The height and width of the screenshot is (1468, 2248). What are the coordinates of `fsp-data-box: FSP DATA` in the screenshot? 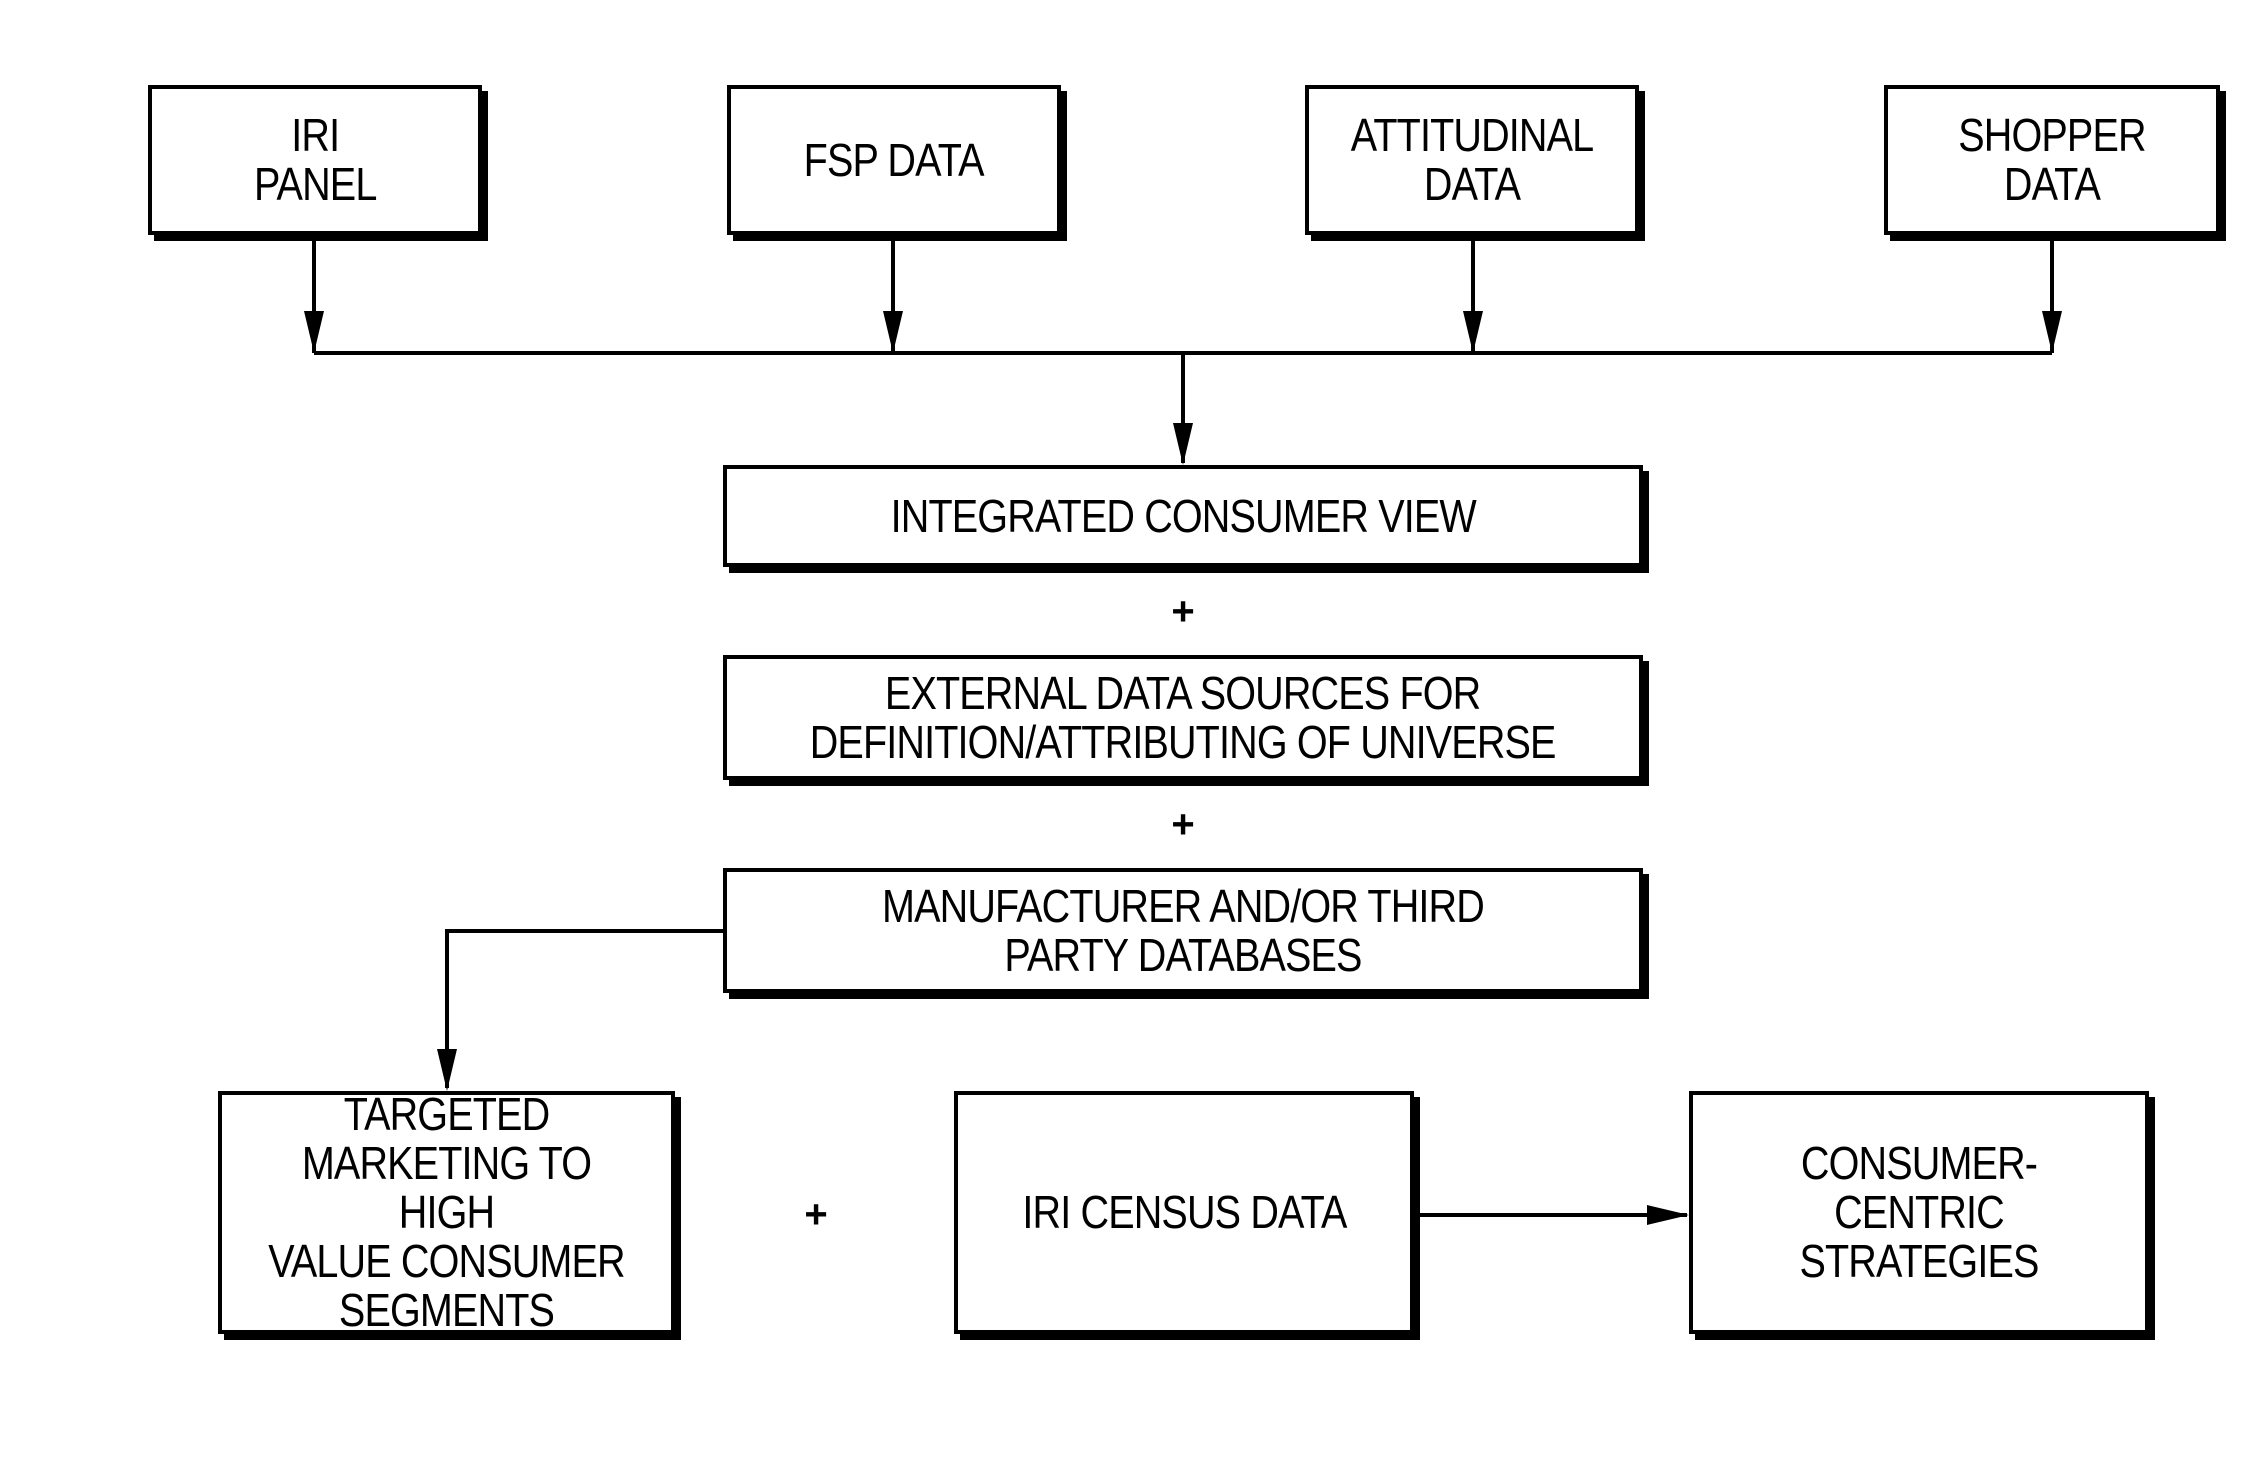 It's located at (894, 160).